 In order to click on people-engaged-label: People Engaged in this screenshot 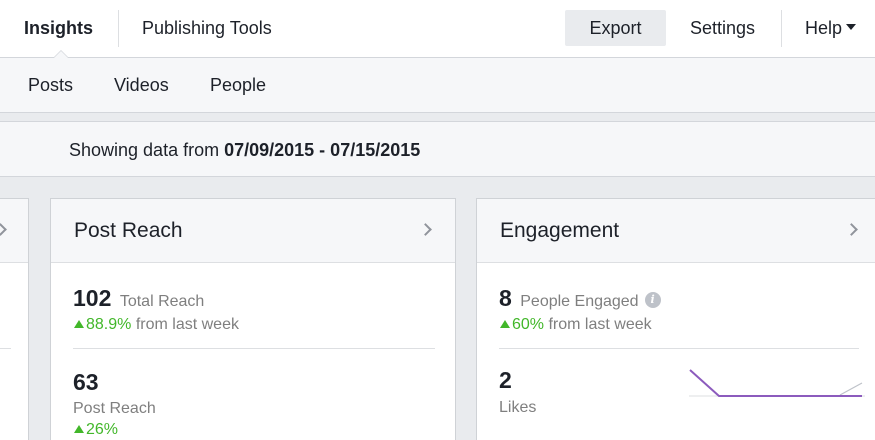, I will do `click(579, 301)`.